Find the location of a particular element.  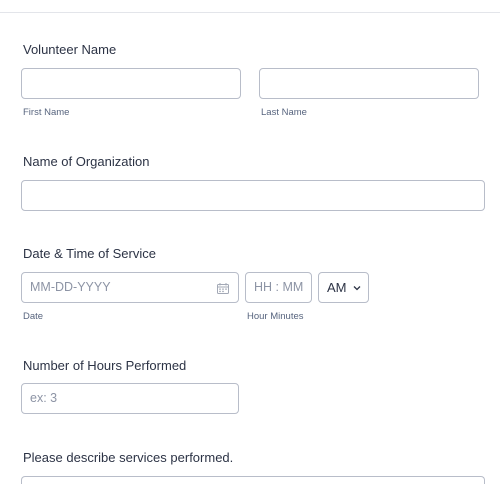

hours-label: Number of Hours Performed is located at coordinates (105, 365).